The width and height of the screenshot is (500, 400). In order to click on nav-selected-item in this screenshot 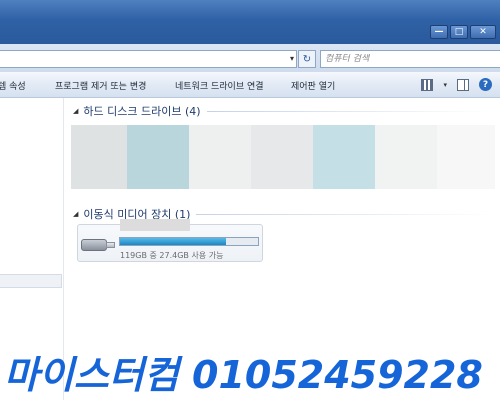, I will do `click(31, 281)`.